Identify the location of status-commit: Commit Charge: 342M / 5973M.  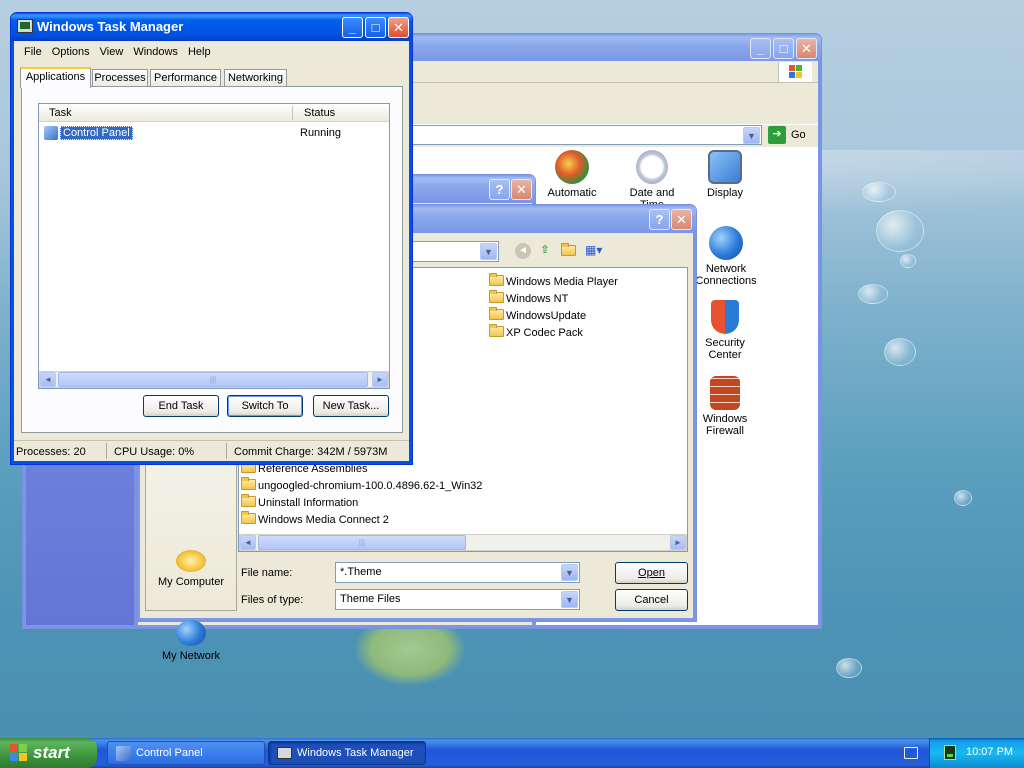
(311, 452).